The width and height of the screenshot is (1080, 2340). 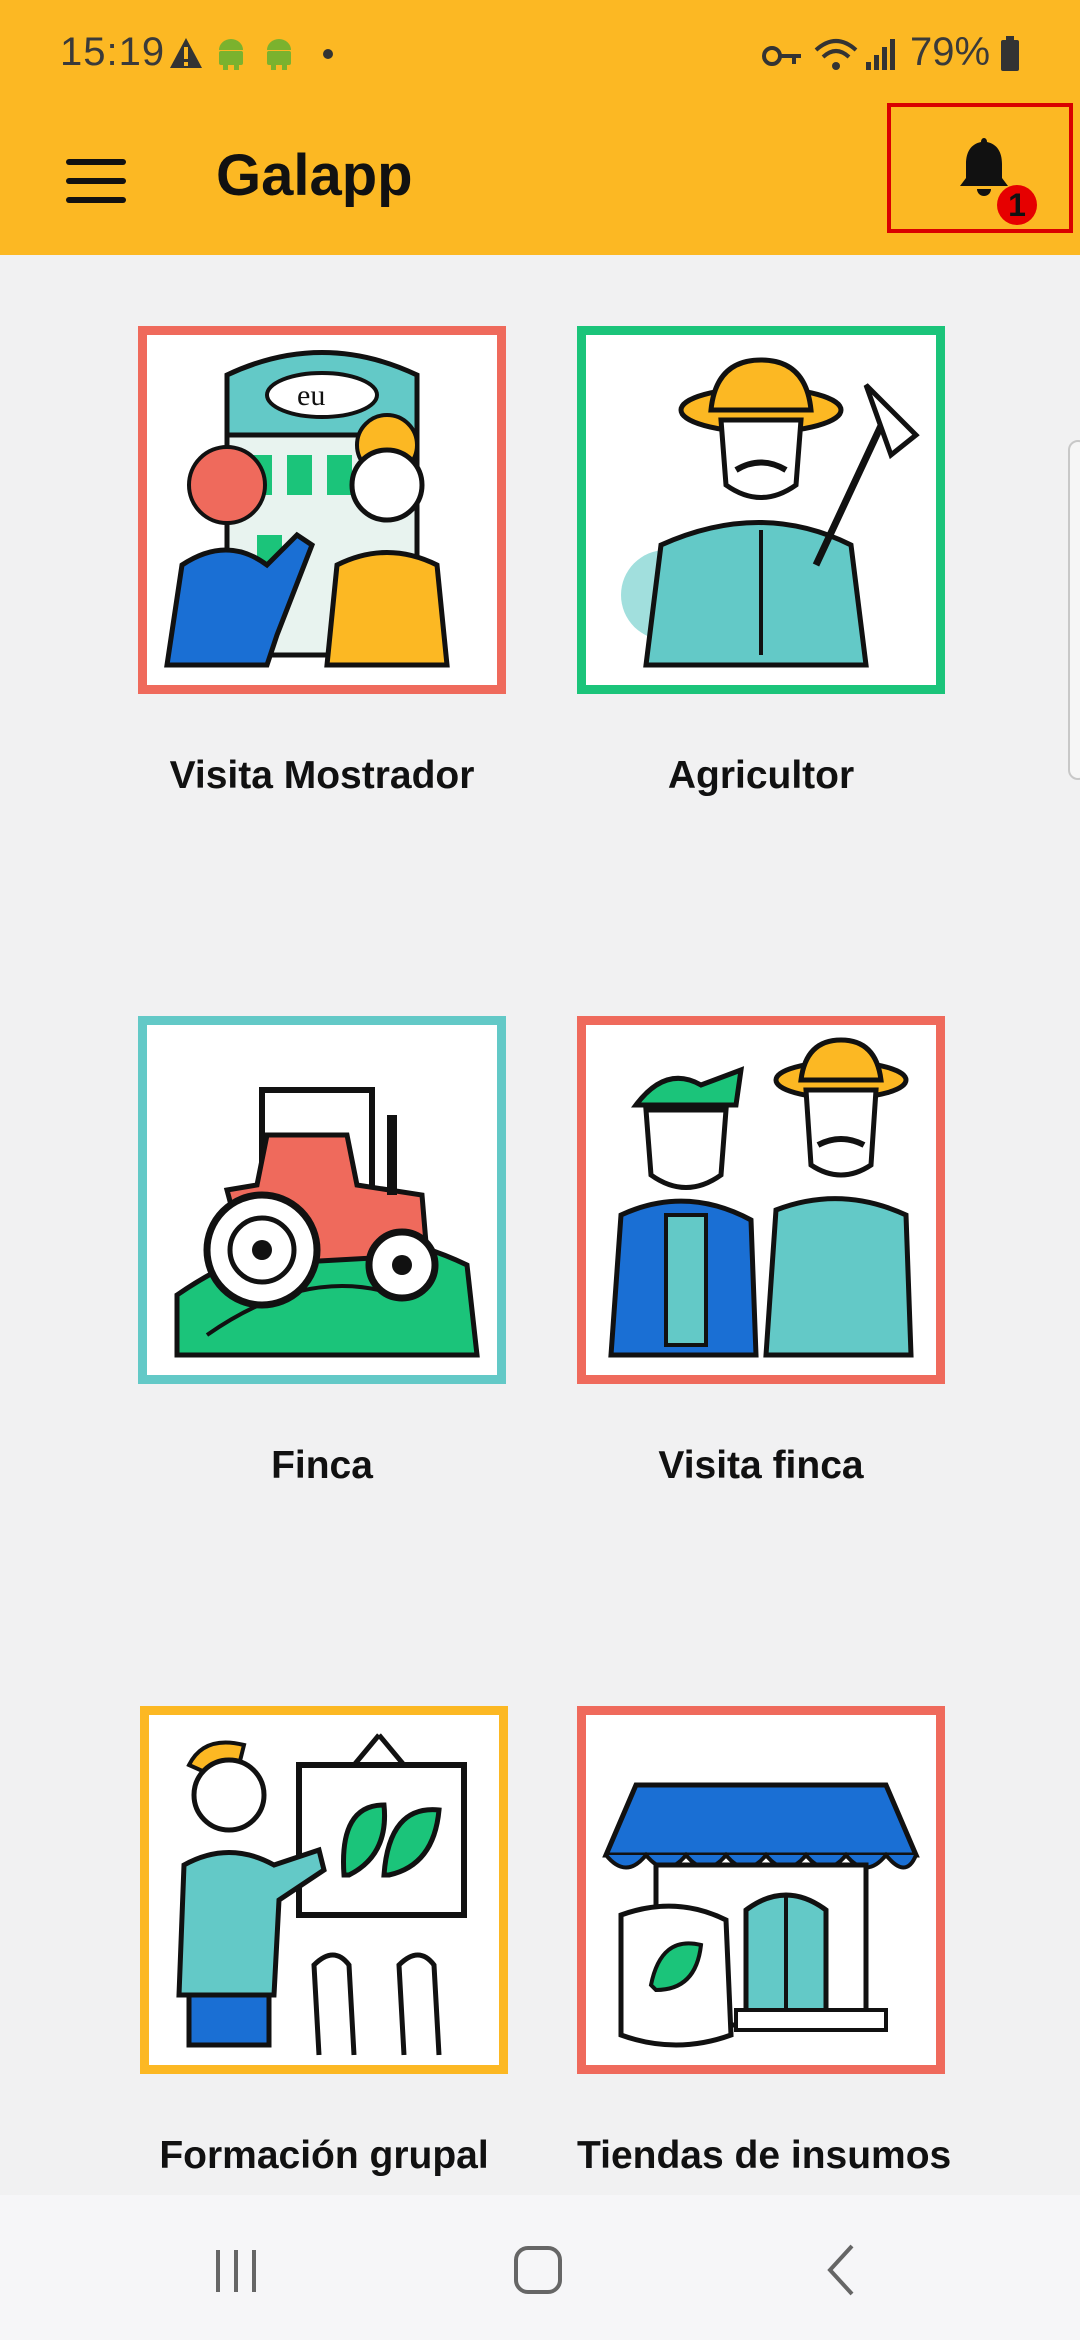 I want to click on tile-finca: Finca, so click(x=322, y=1252).